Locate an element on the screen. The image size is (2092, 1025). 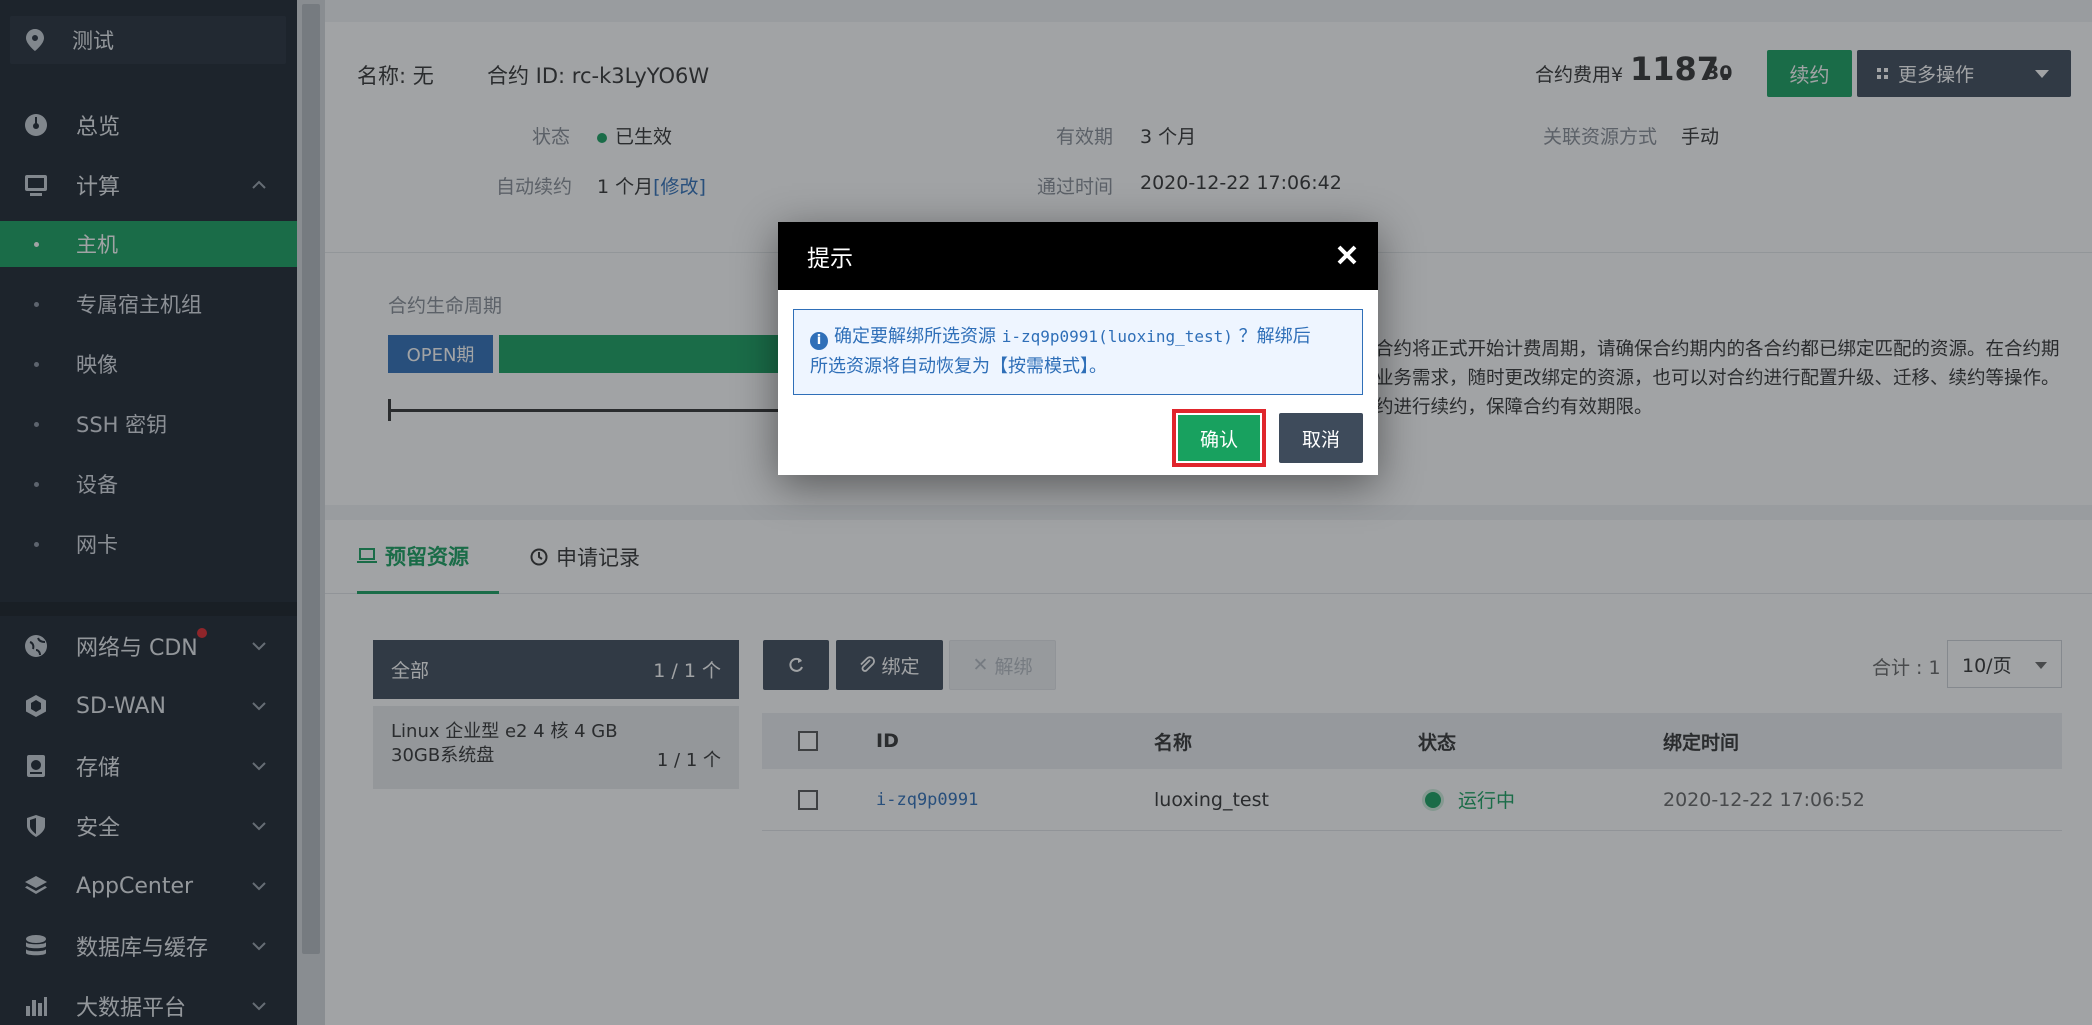
msg-prefix: 确定要解绑所选资源 is located at coordinates (915, 336).